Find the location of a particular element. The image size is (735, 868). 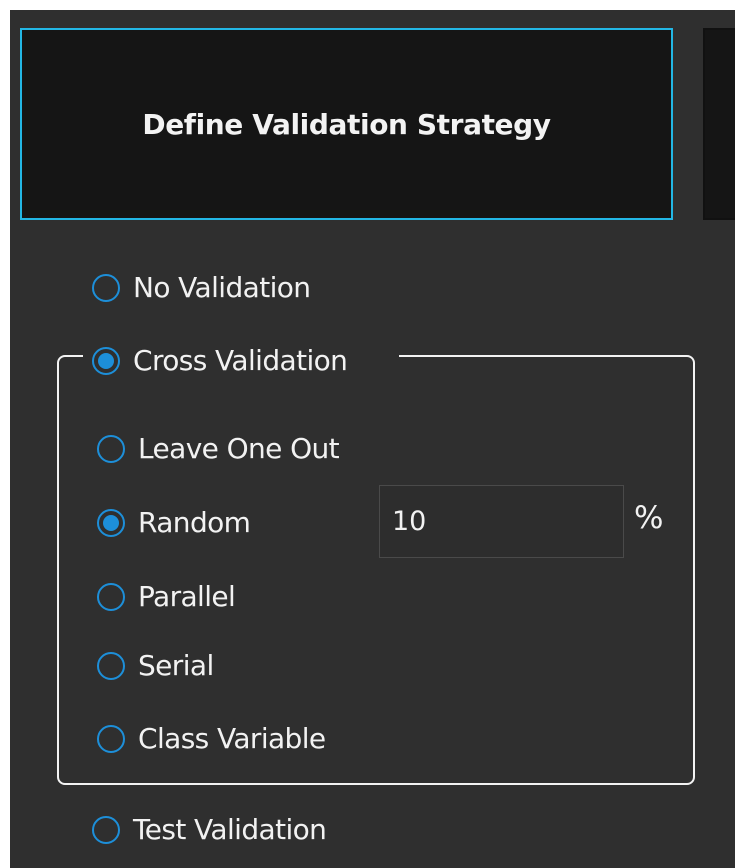

serial-label: Serial is located at coordinates (176, 665).